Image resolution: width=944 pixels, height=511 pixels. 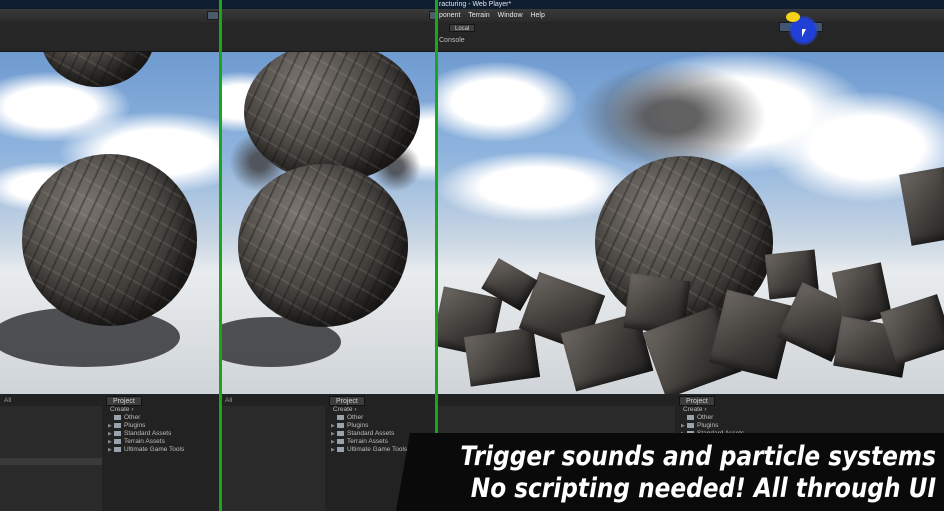 I want to click on menu-items: ponent Terrain Window Help, so click(x=492, y=15).